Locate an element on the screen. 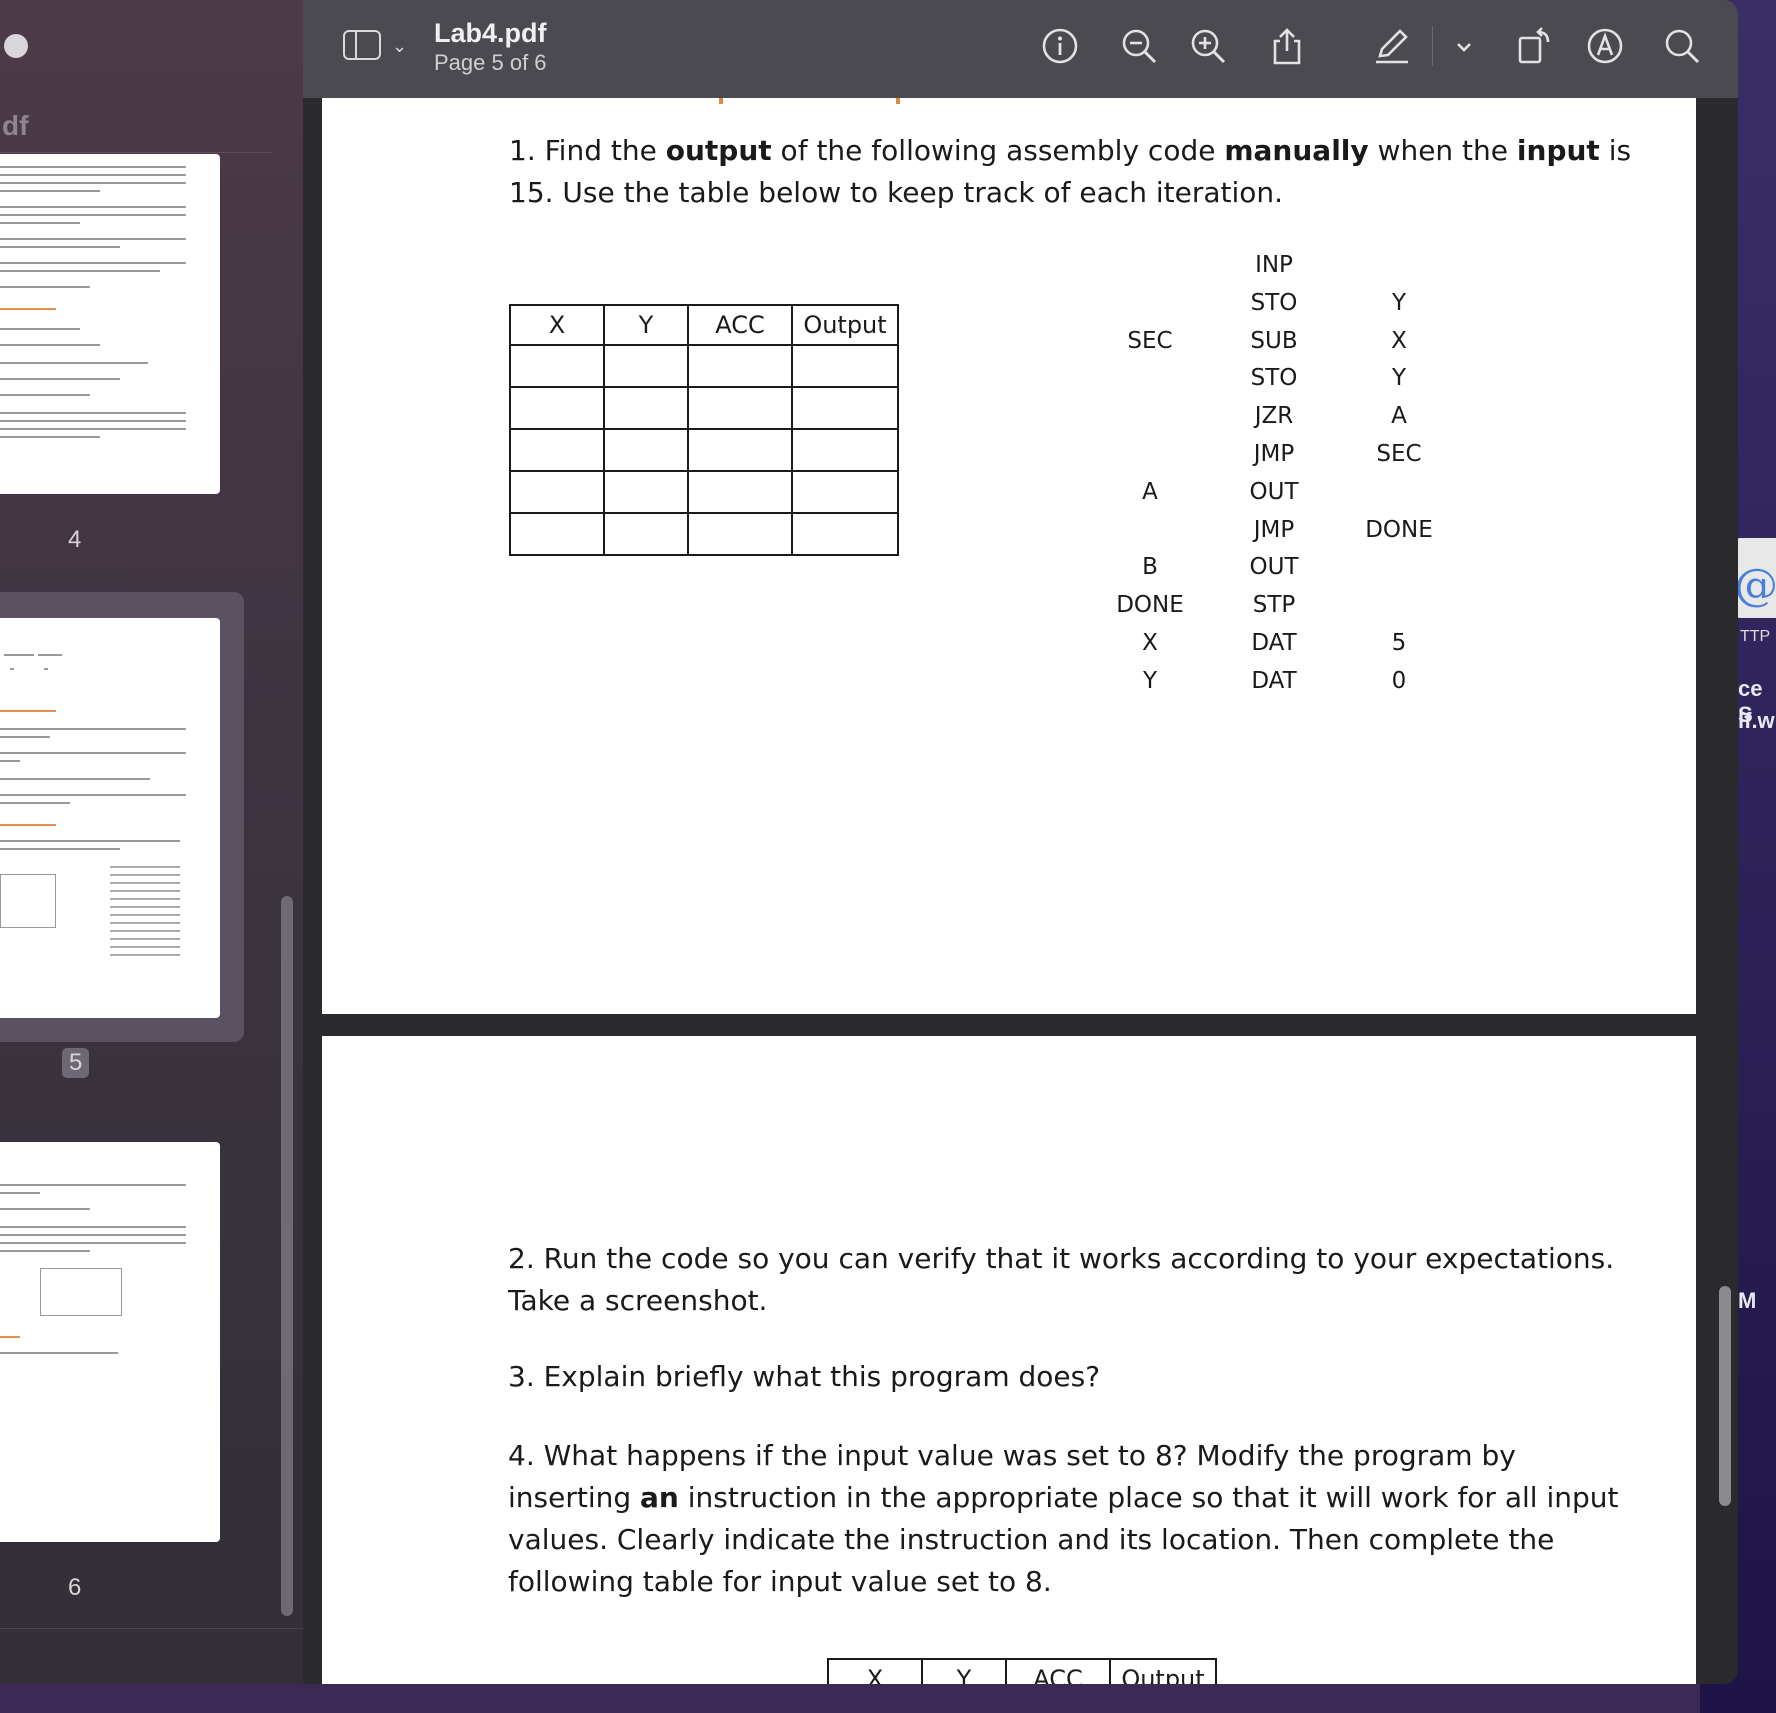 The width and height of the screenshot is (1776, 1713). code-label: SEC is located at coordinates (1150, 340).